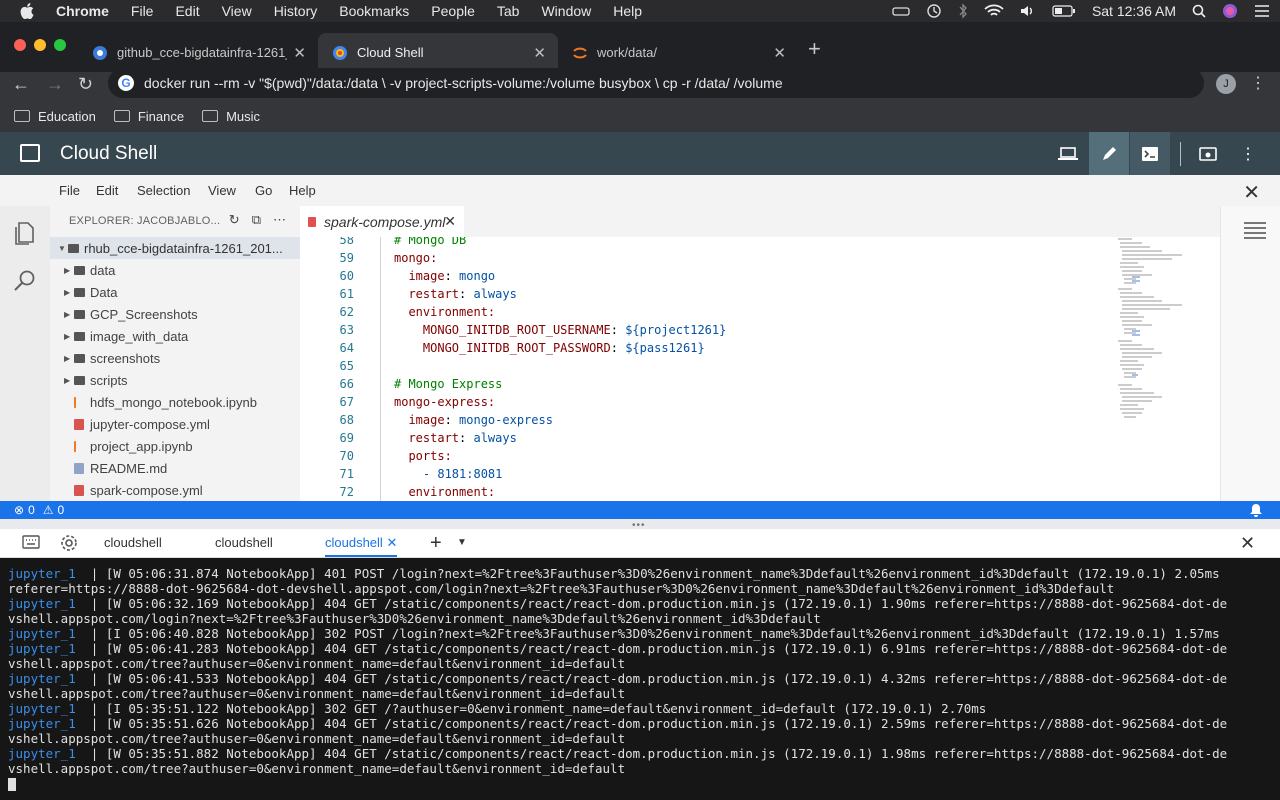  I want to click on menubar-view: View, so click(237, 11).